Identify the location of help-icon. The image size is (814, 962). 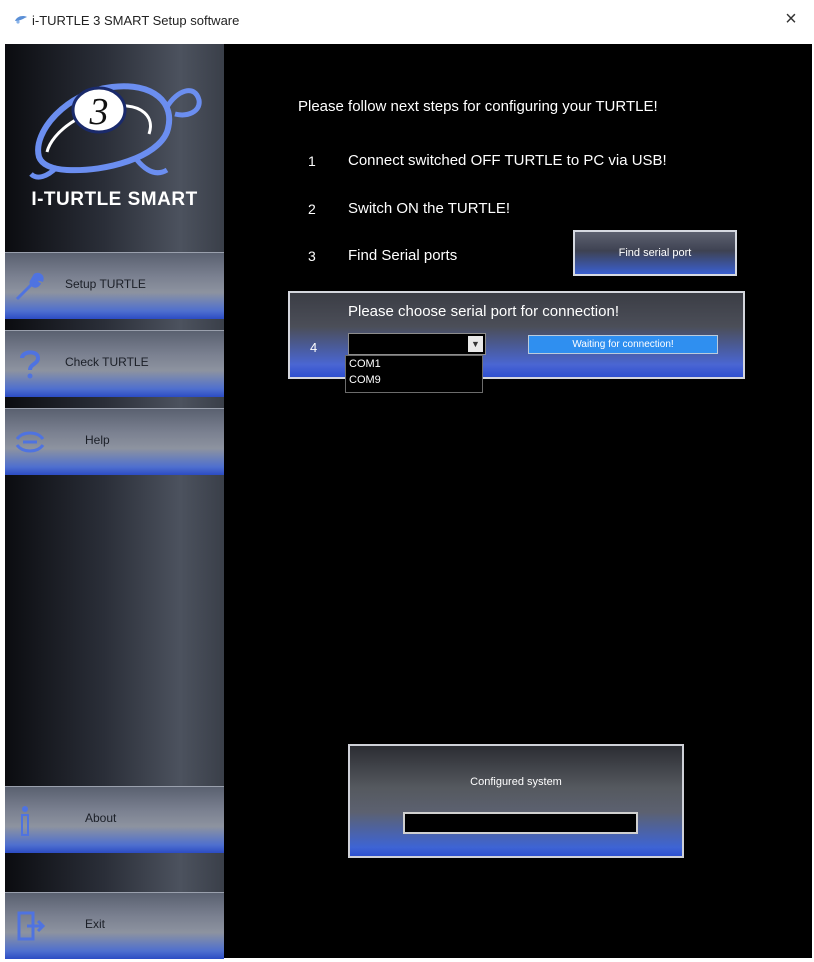
(30, 442).